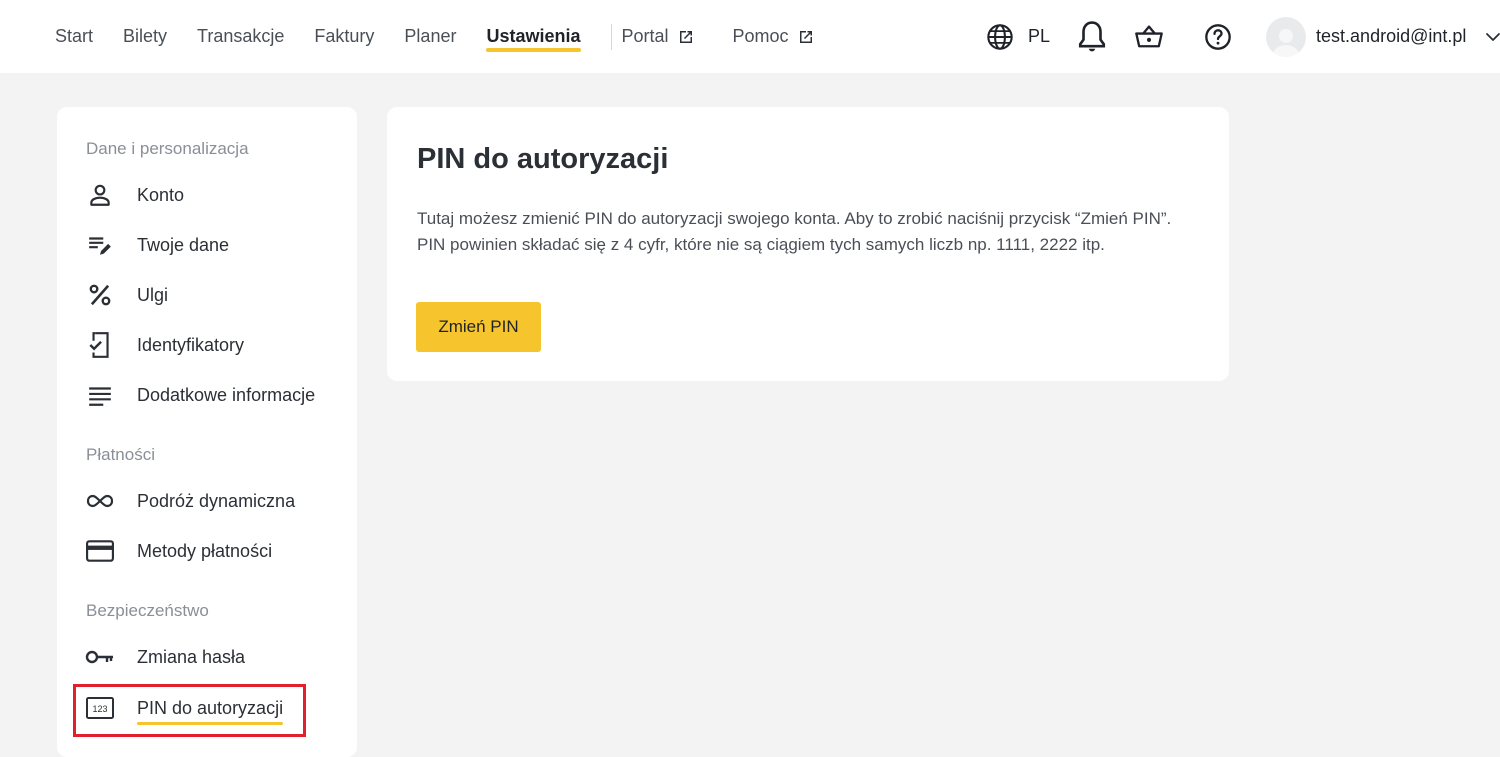 The image size is (1500, 757). Describe the element at coordinates (1493, 36) in the screenshot. I see `chevron-down-icon` at that location.